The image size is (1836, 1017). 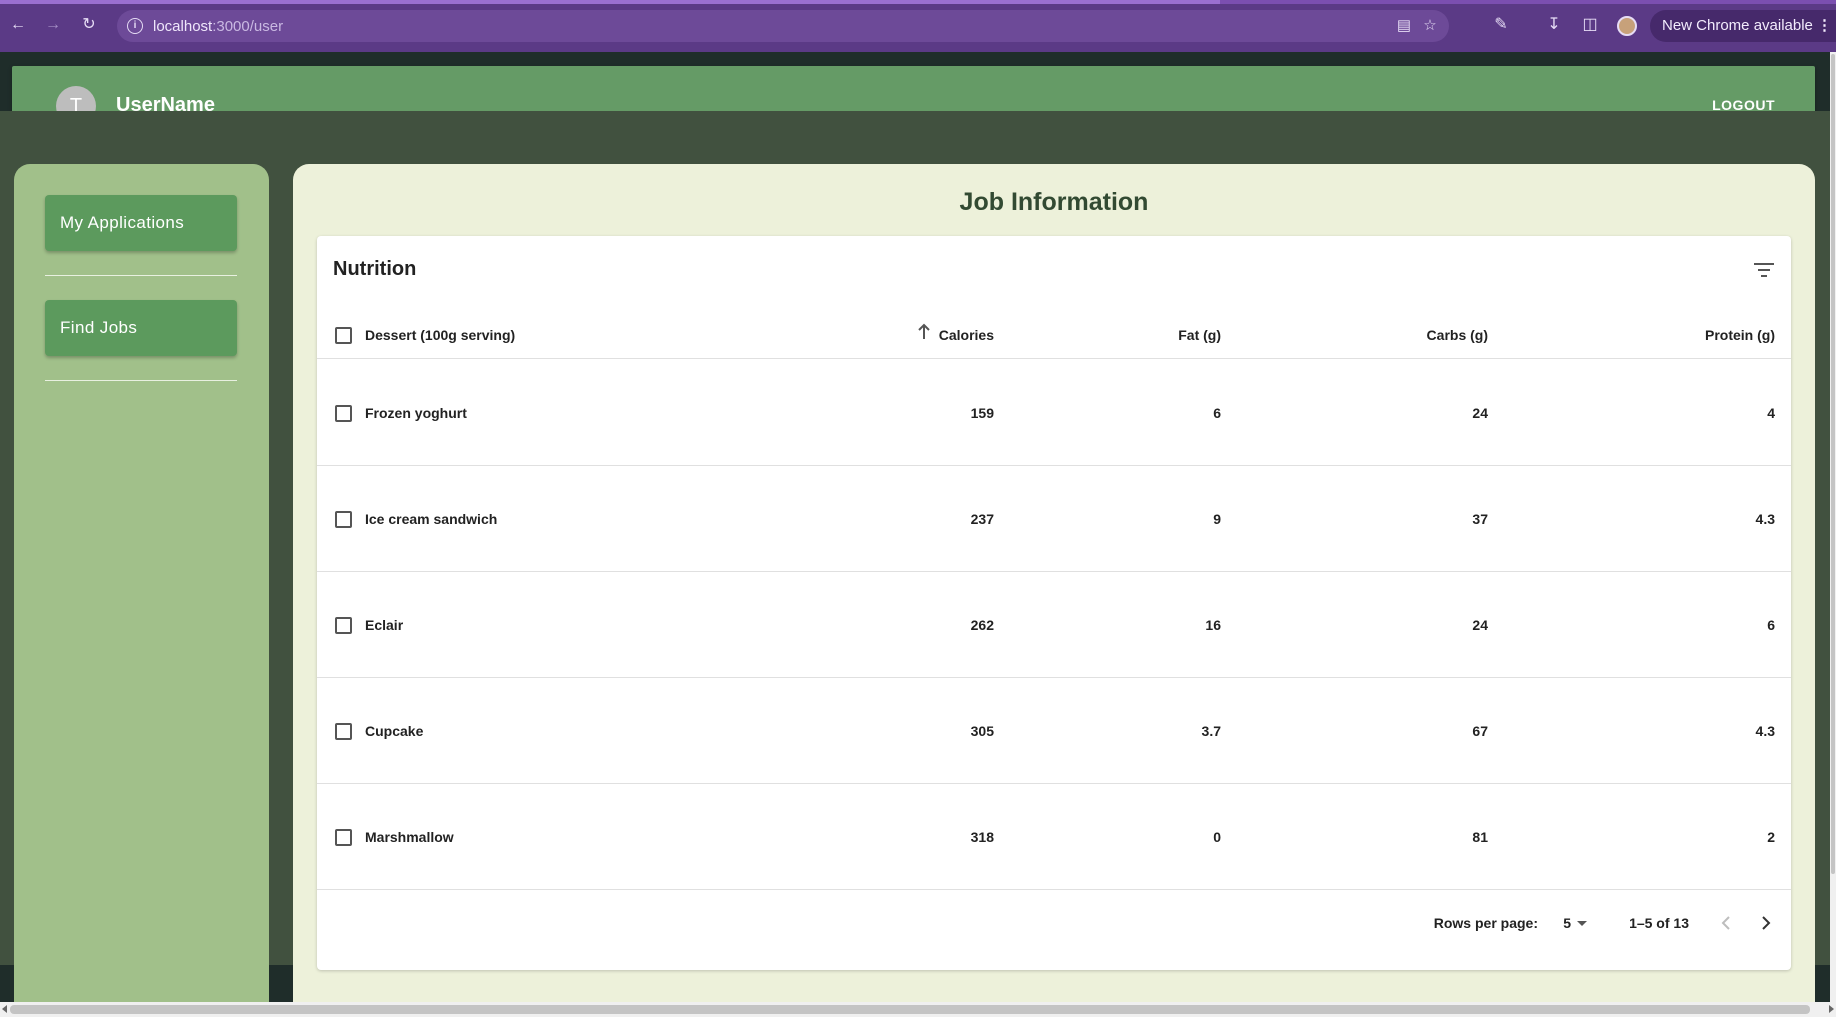 I want to click on fat-value: 16, so click(x=1213, y=625).